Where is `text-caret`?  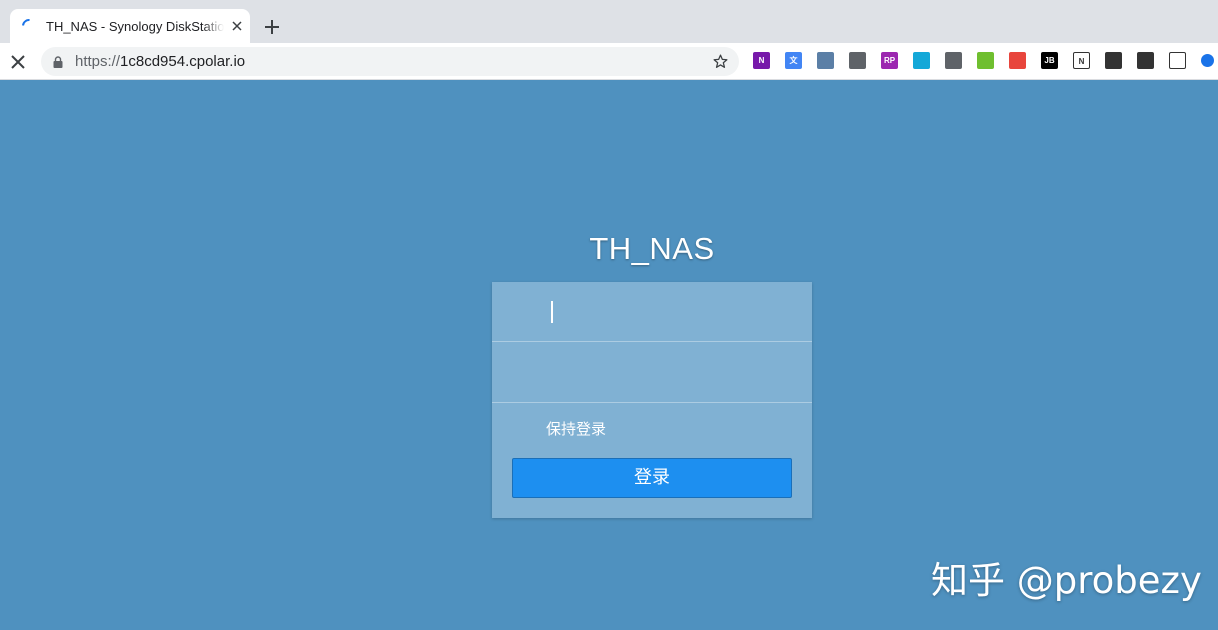
text-caret is located at coordinates (552, 312).